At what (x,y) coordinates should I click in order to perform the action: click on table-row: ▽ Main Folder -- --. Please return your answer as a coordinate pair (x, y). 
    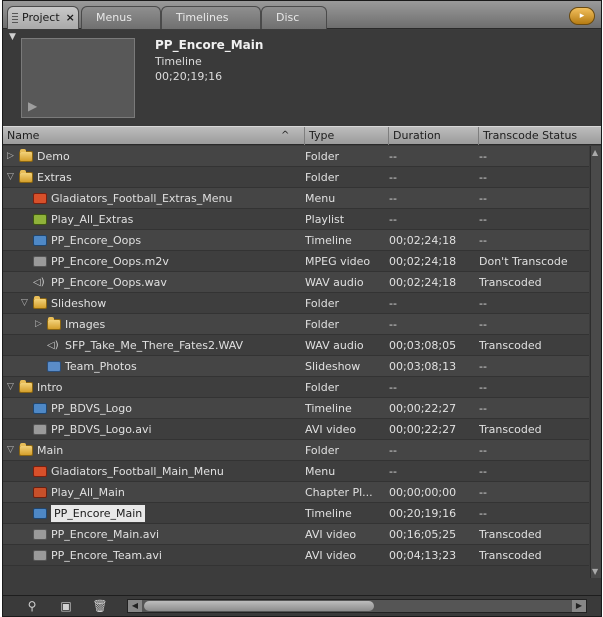
    Looking at the image, I should click on (296, 450).